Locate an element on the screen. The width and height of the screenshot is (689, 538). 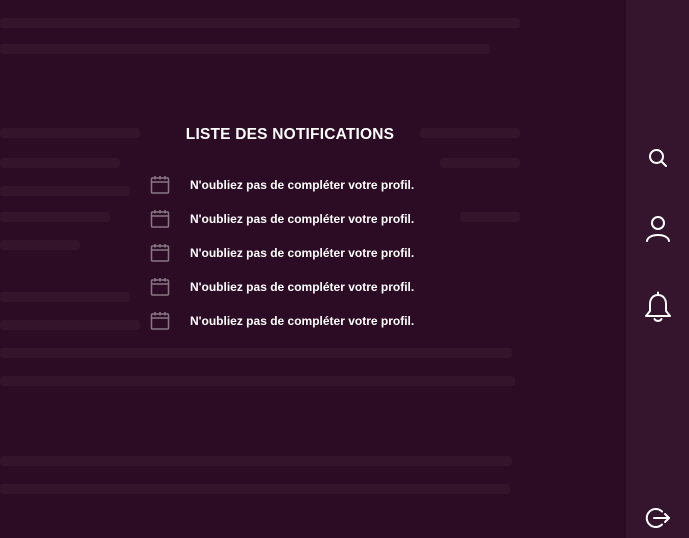
notifications-button is located at coordinates (657, 307).